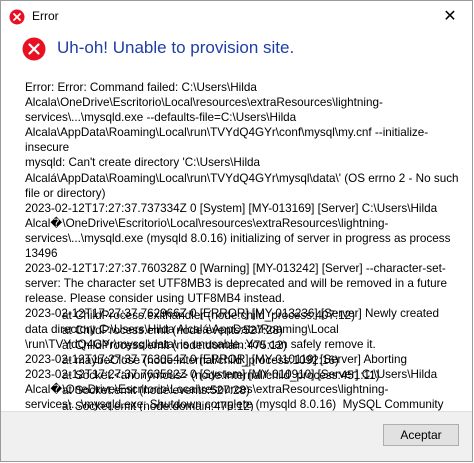 The width and height of the screenshot is (474, 463). What do you see at coordinates (421, 435) in the screenshot?
I see `accept-button: Aceptar` at bounding box center [421, 435].